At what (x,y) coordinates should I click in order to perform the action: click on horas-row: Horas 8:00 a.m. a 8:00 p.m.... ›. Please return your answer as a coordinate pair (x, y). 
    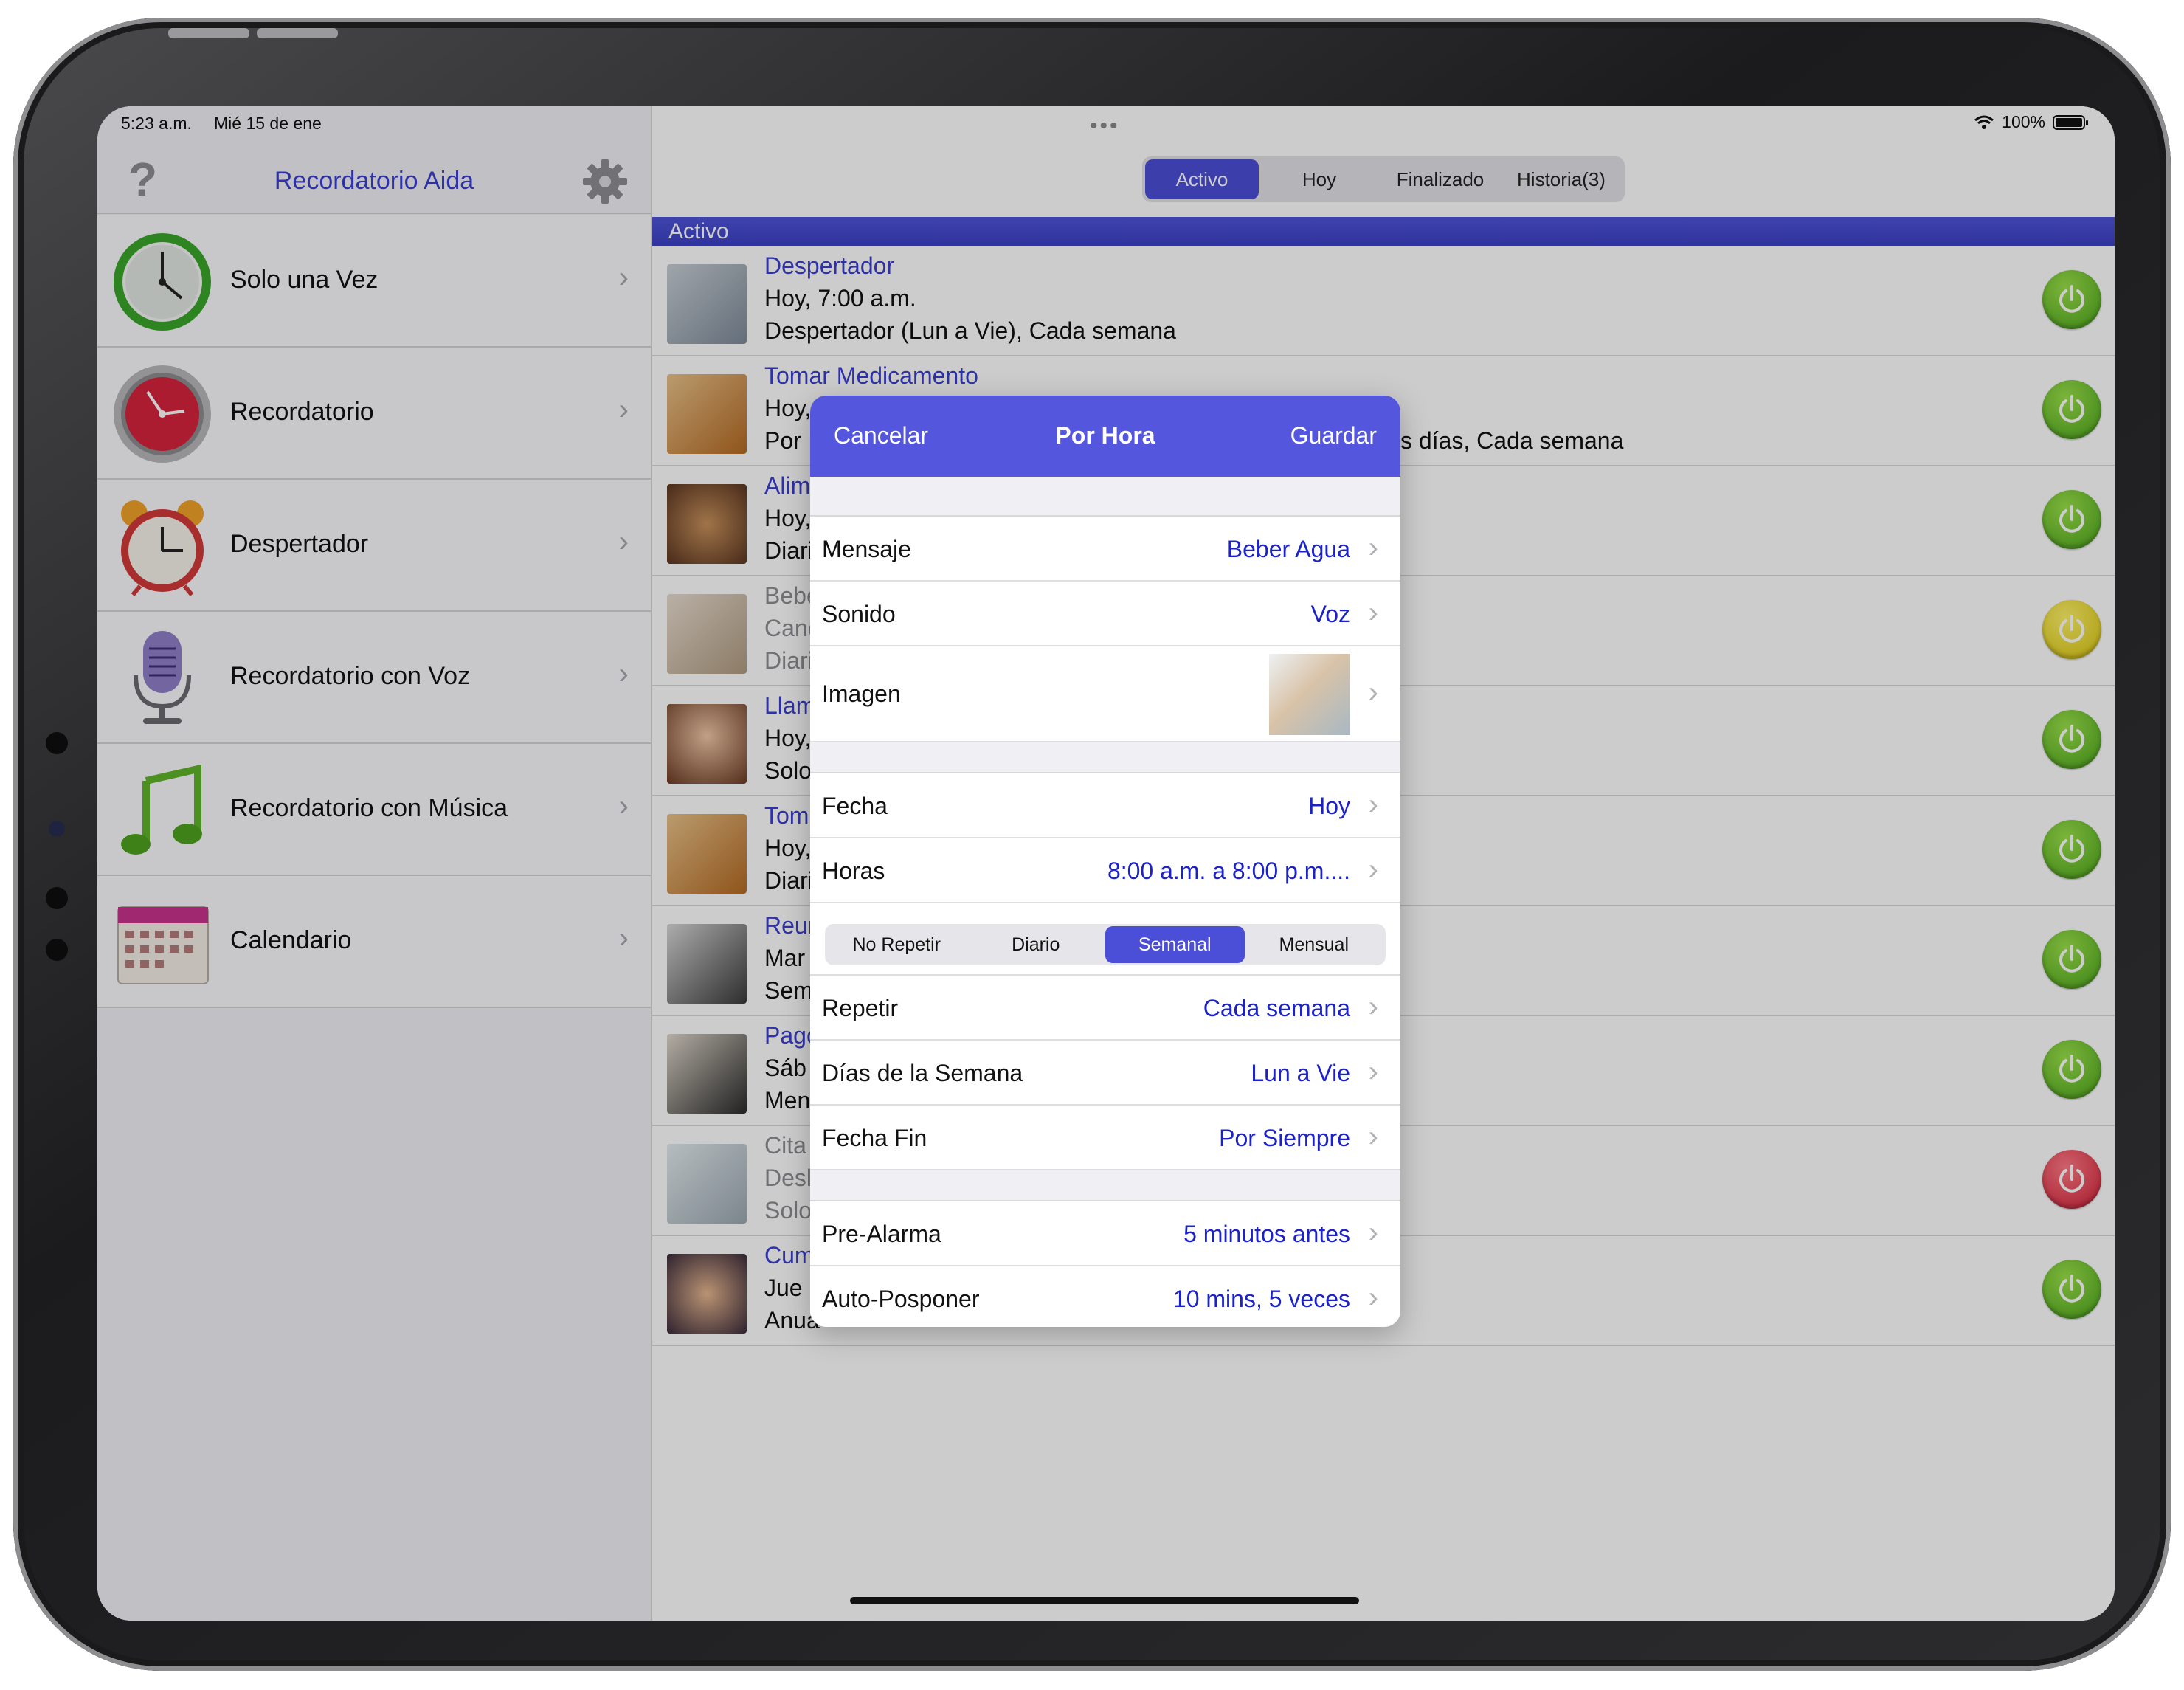
    Looking at the image, I should click on (1105, 870).